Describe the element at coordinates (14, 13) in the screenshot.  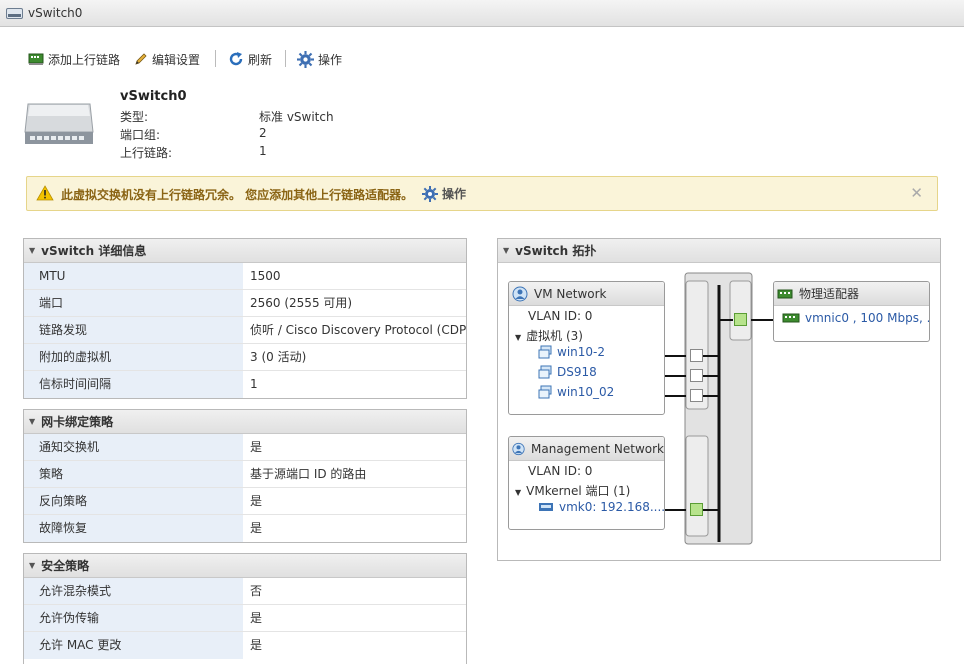
I see `vswitch-icon` at that location.